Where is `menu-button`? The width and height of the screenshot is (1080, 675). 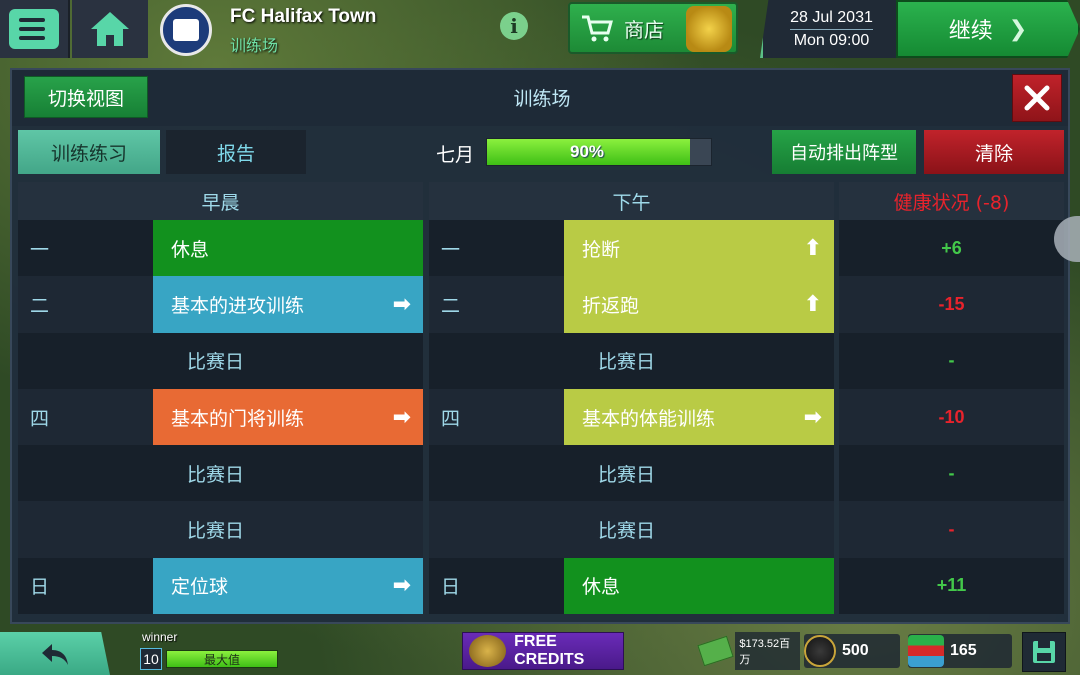 menu-button is located at coordinates (35, 29).